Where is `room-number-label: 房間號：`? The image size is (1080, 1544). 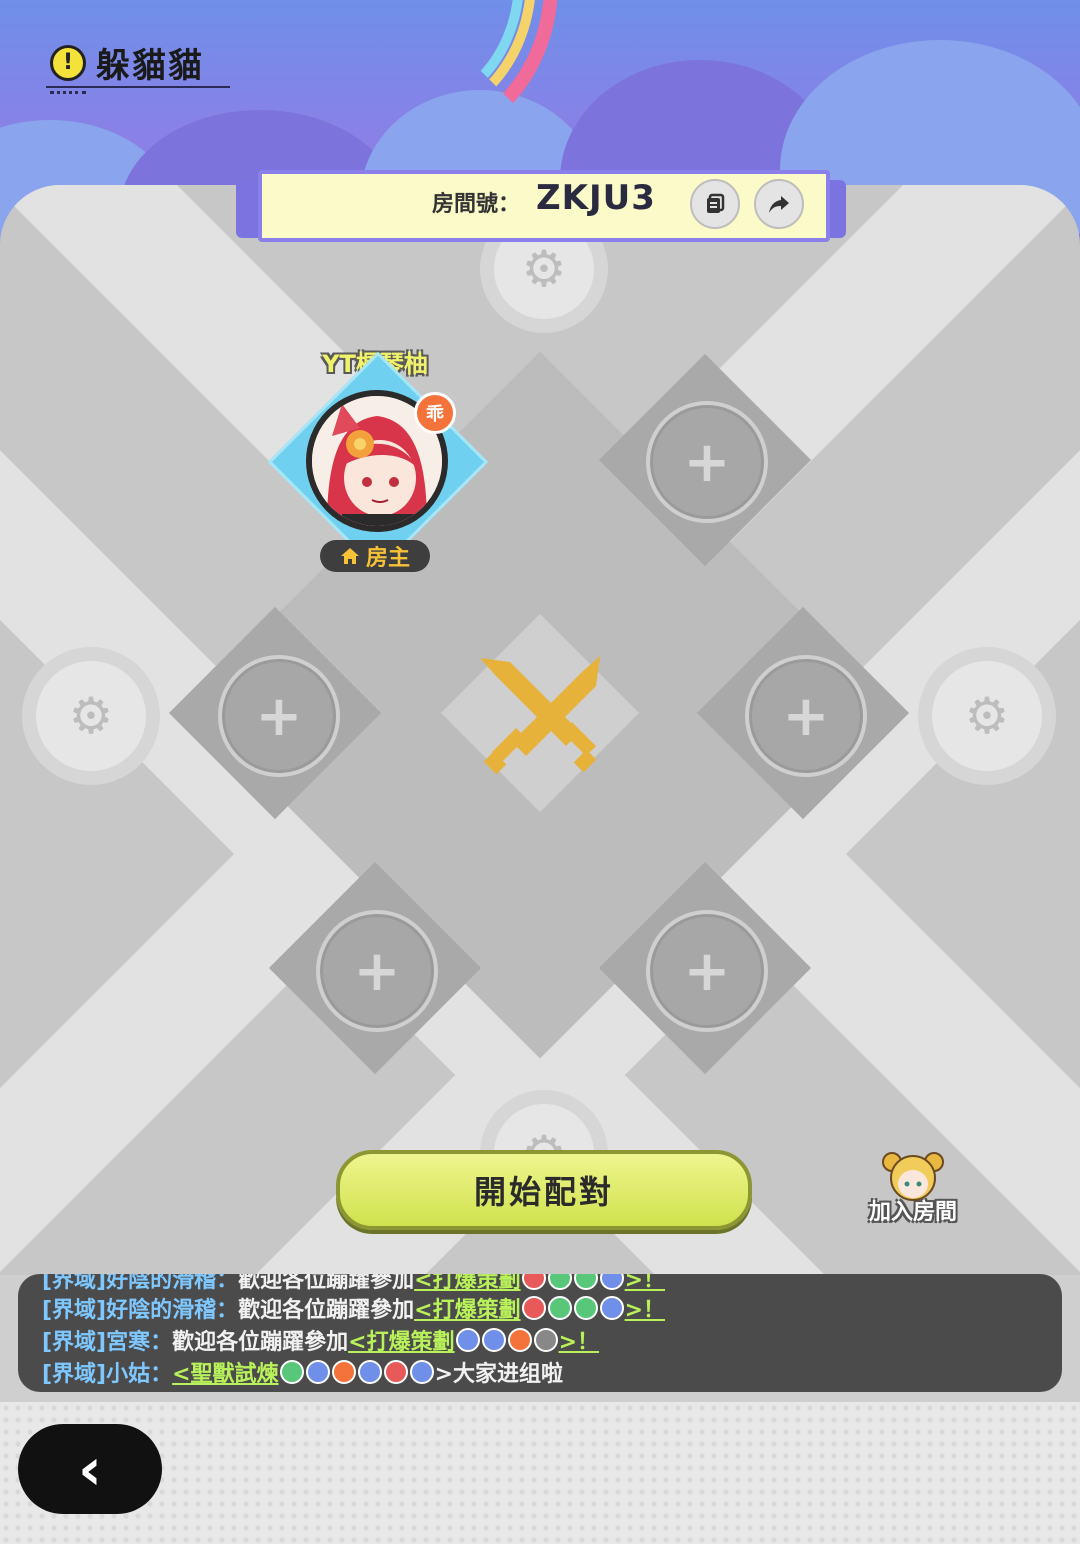
room-number-label: 房間號： is located at coordinates (476, 204).